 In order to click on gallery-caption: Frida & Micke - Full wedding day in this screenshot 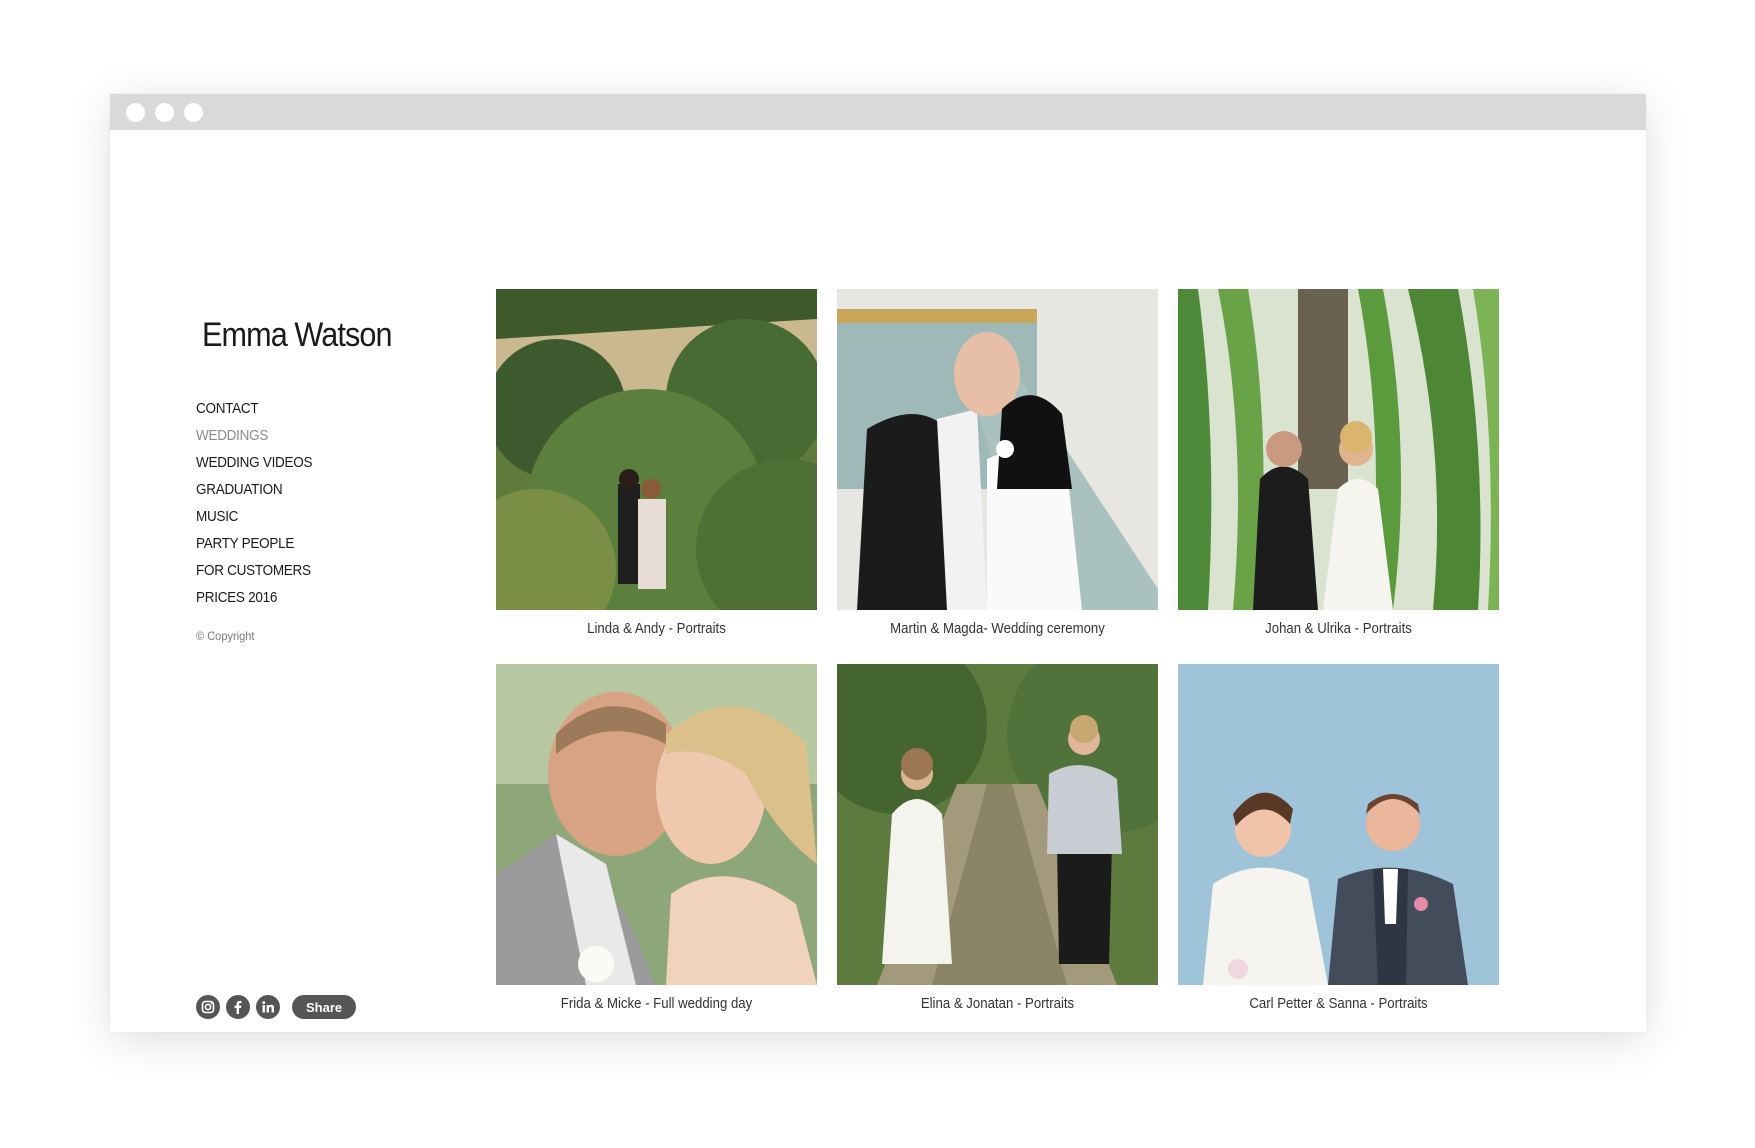, I will do `click(656, 1009)`.